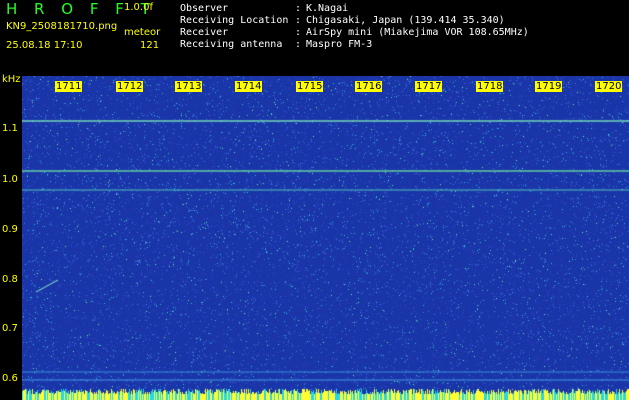 This screenshot has height=400, width=629. What do you see at coordinates (130, 86) in the screenshot?
I see `time-label: 1712` at bounding box center [130, 86].